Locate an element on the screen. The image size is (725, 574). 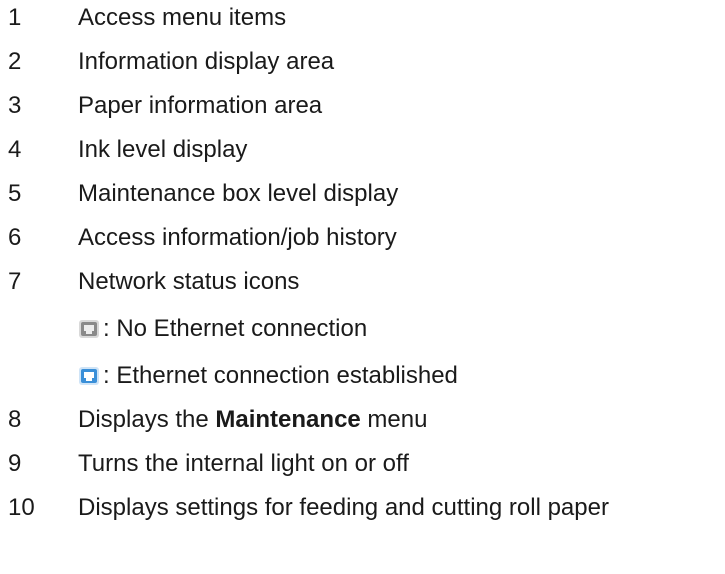
text-plain: menu is located at coordinates (394, 419).